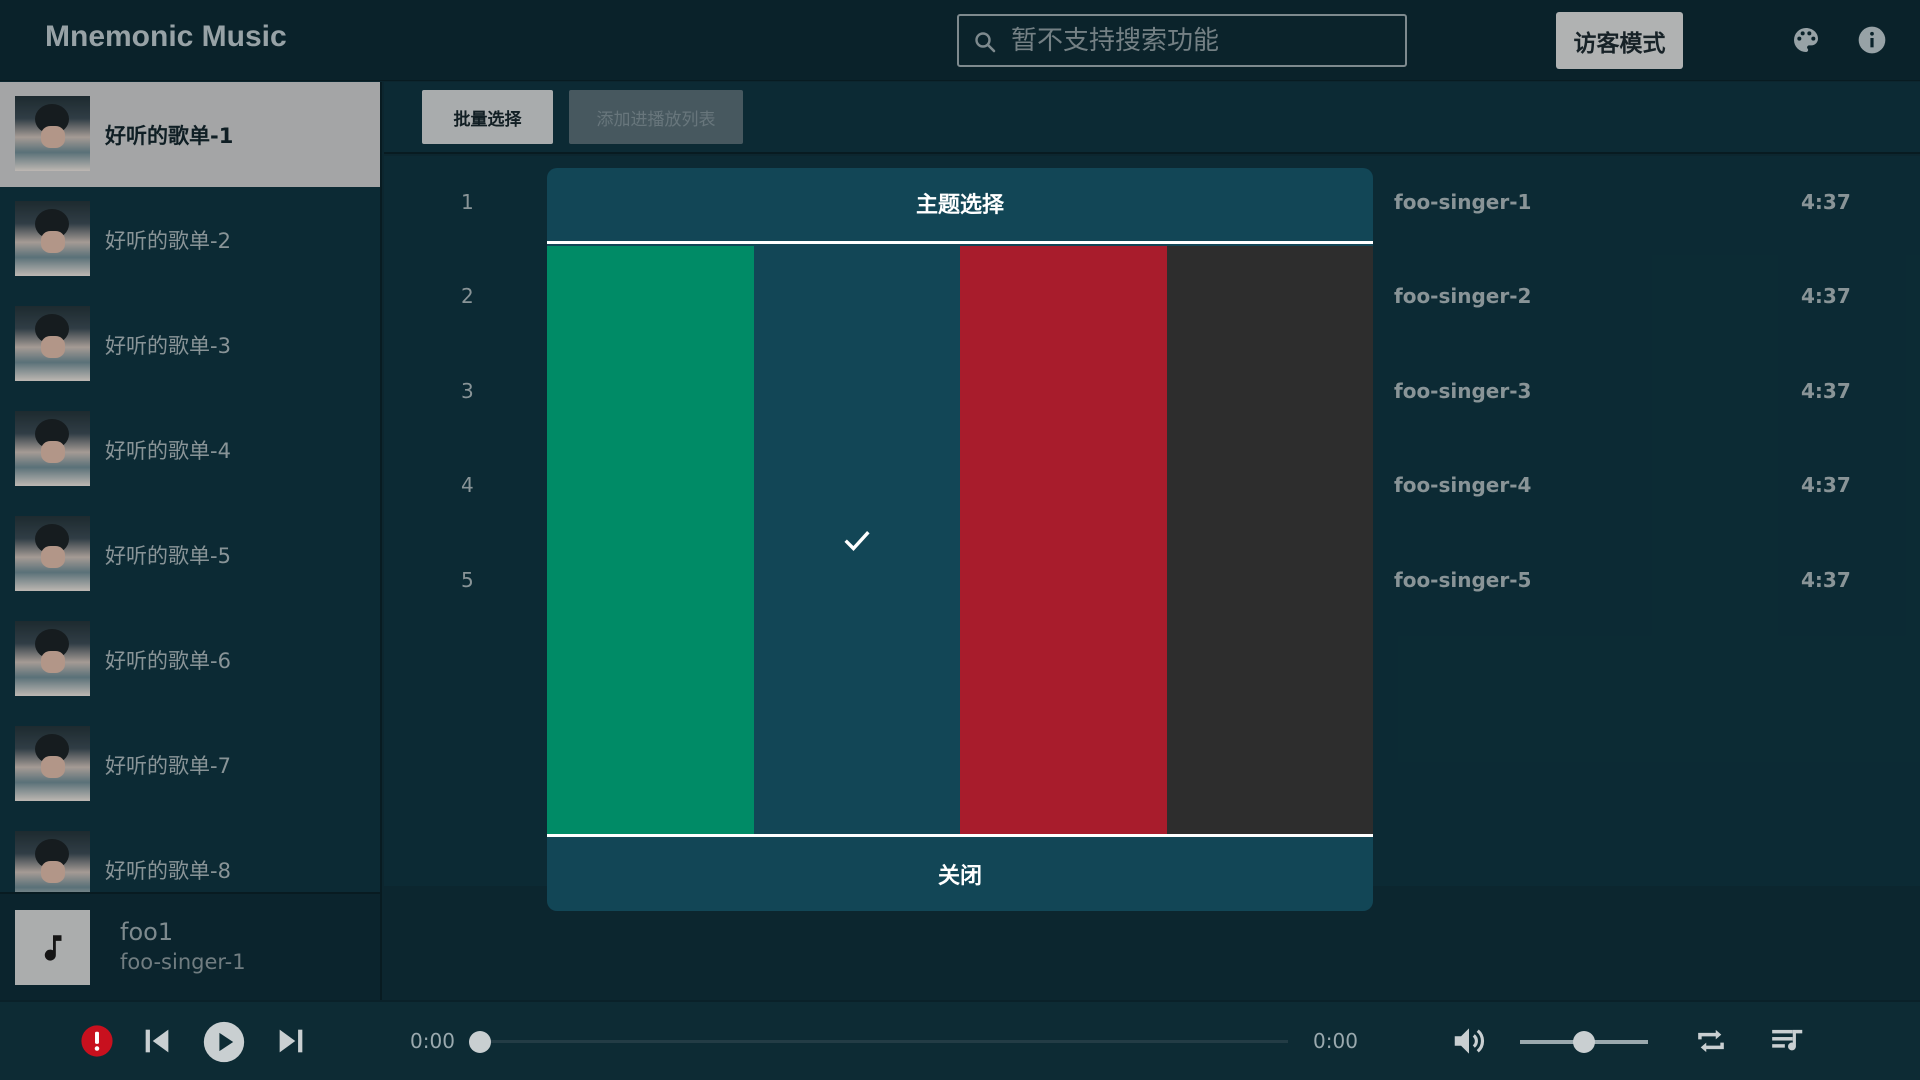 This screenshot has width=1920, height=1080. What do you see at coordinates (224, 1042) in the screenshot?
I see `play-icon` at bounding box center [224, 1042].